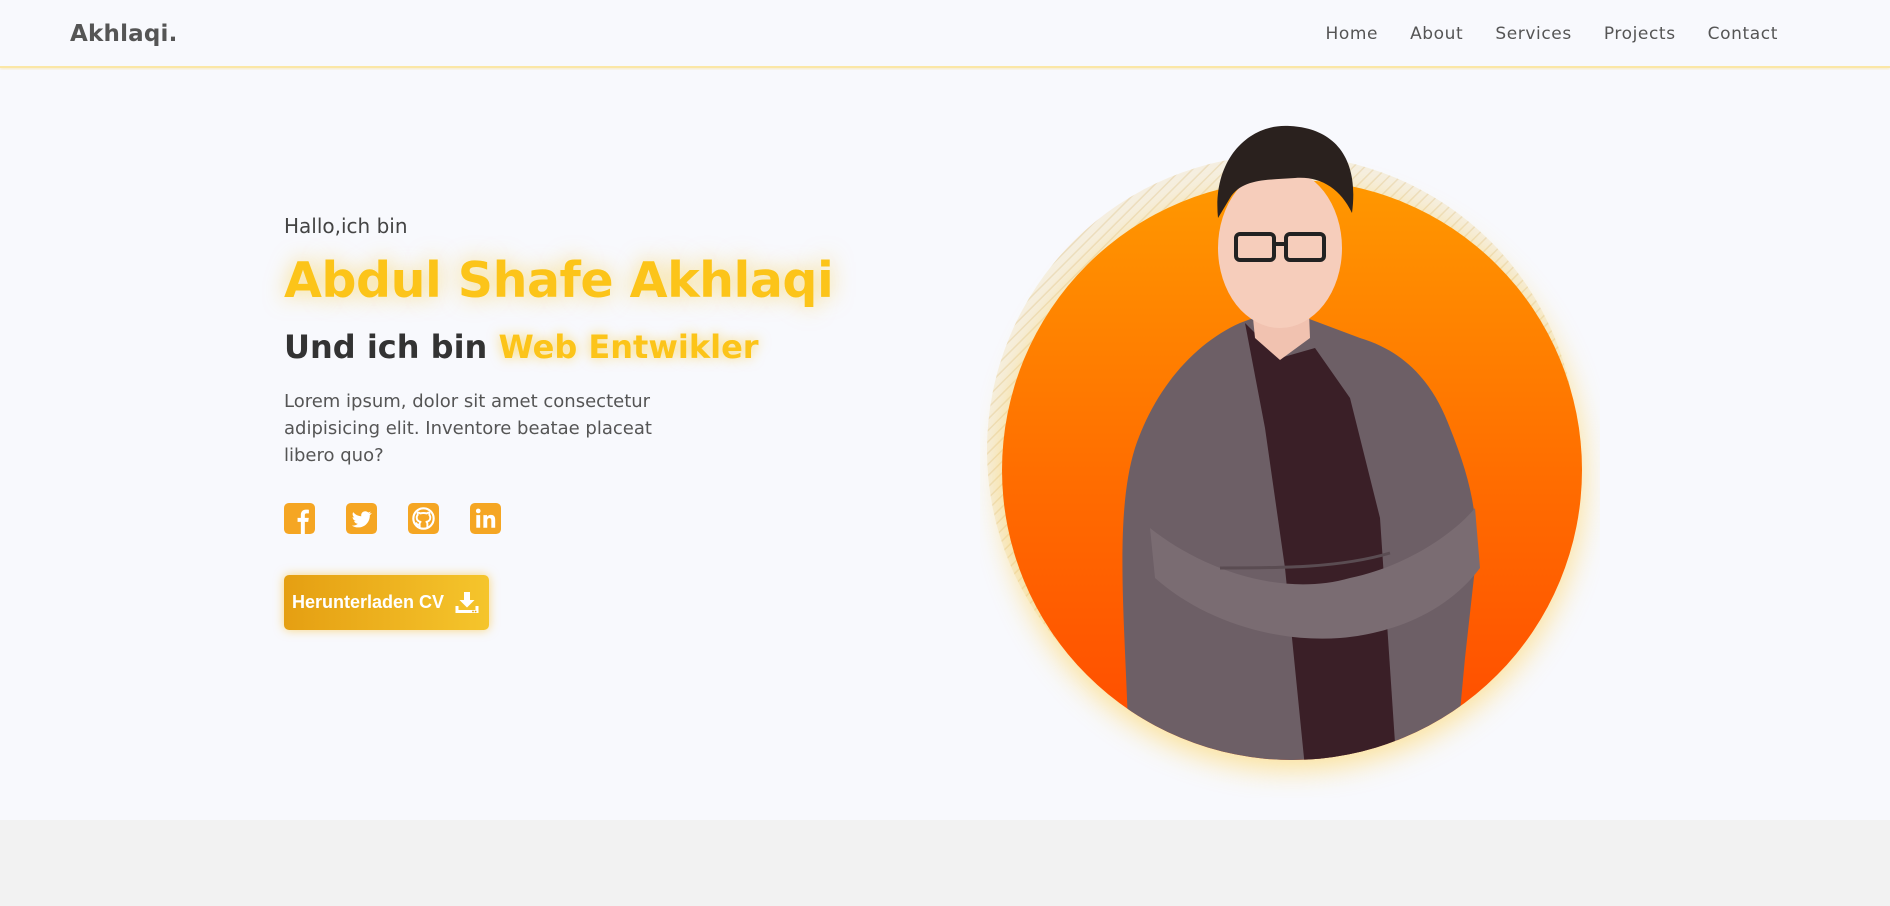  Describe the element at coordinates (124, 34) in the screenshot. I see `logo: Akhlaqi.` at that location.